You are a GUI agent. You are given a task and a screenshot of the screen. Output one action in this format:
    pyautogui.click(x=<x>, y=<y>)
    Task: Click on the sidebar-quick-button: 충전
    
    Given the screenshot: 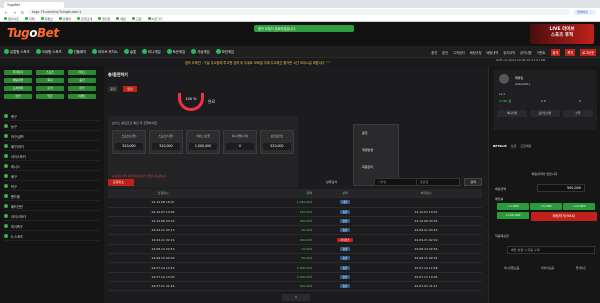 What is the action you would take?
    pyautogui.click(x=82, y=80)
    